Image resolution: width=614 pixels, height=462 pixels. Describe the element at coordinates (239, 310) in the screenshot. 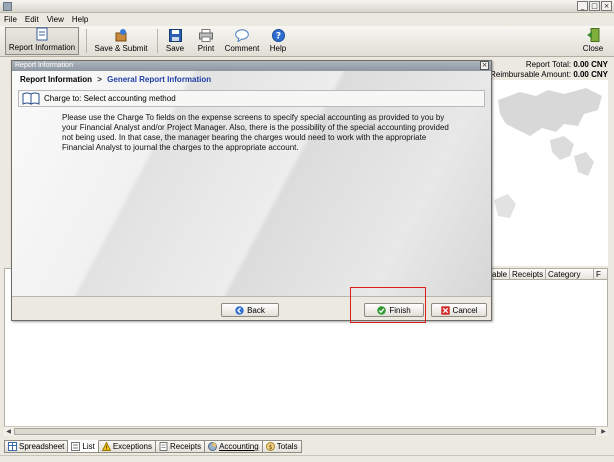

I see `back-arrow-icon` at that location.